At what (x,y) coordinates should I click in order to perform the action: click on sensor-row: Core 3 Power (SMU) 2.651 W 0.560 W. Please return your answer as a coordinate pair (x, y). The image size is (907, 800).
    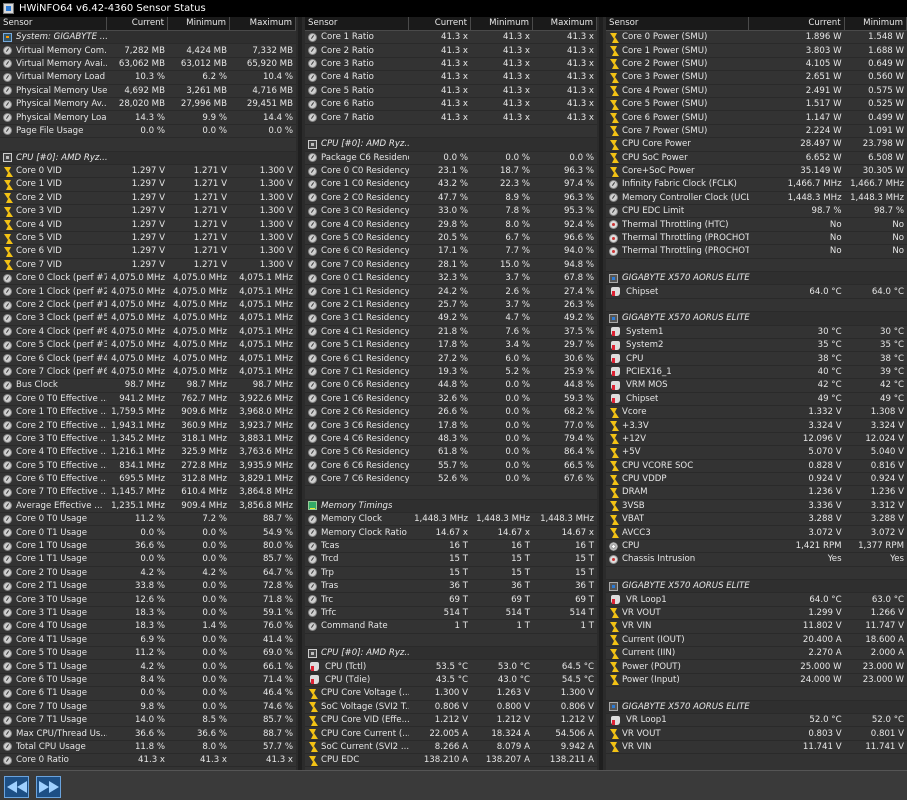
    Looking at the image, I should click on (756, 78).